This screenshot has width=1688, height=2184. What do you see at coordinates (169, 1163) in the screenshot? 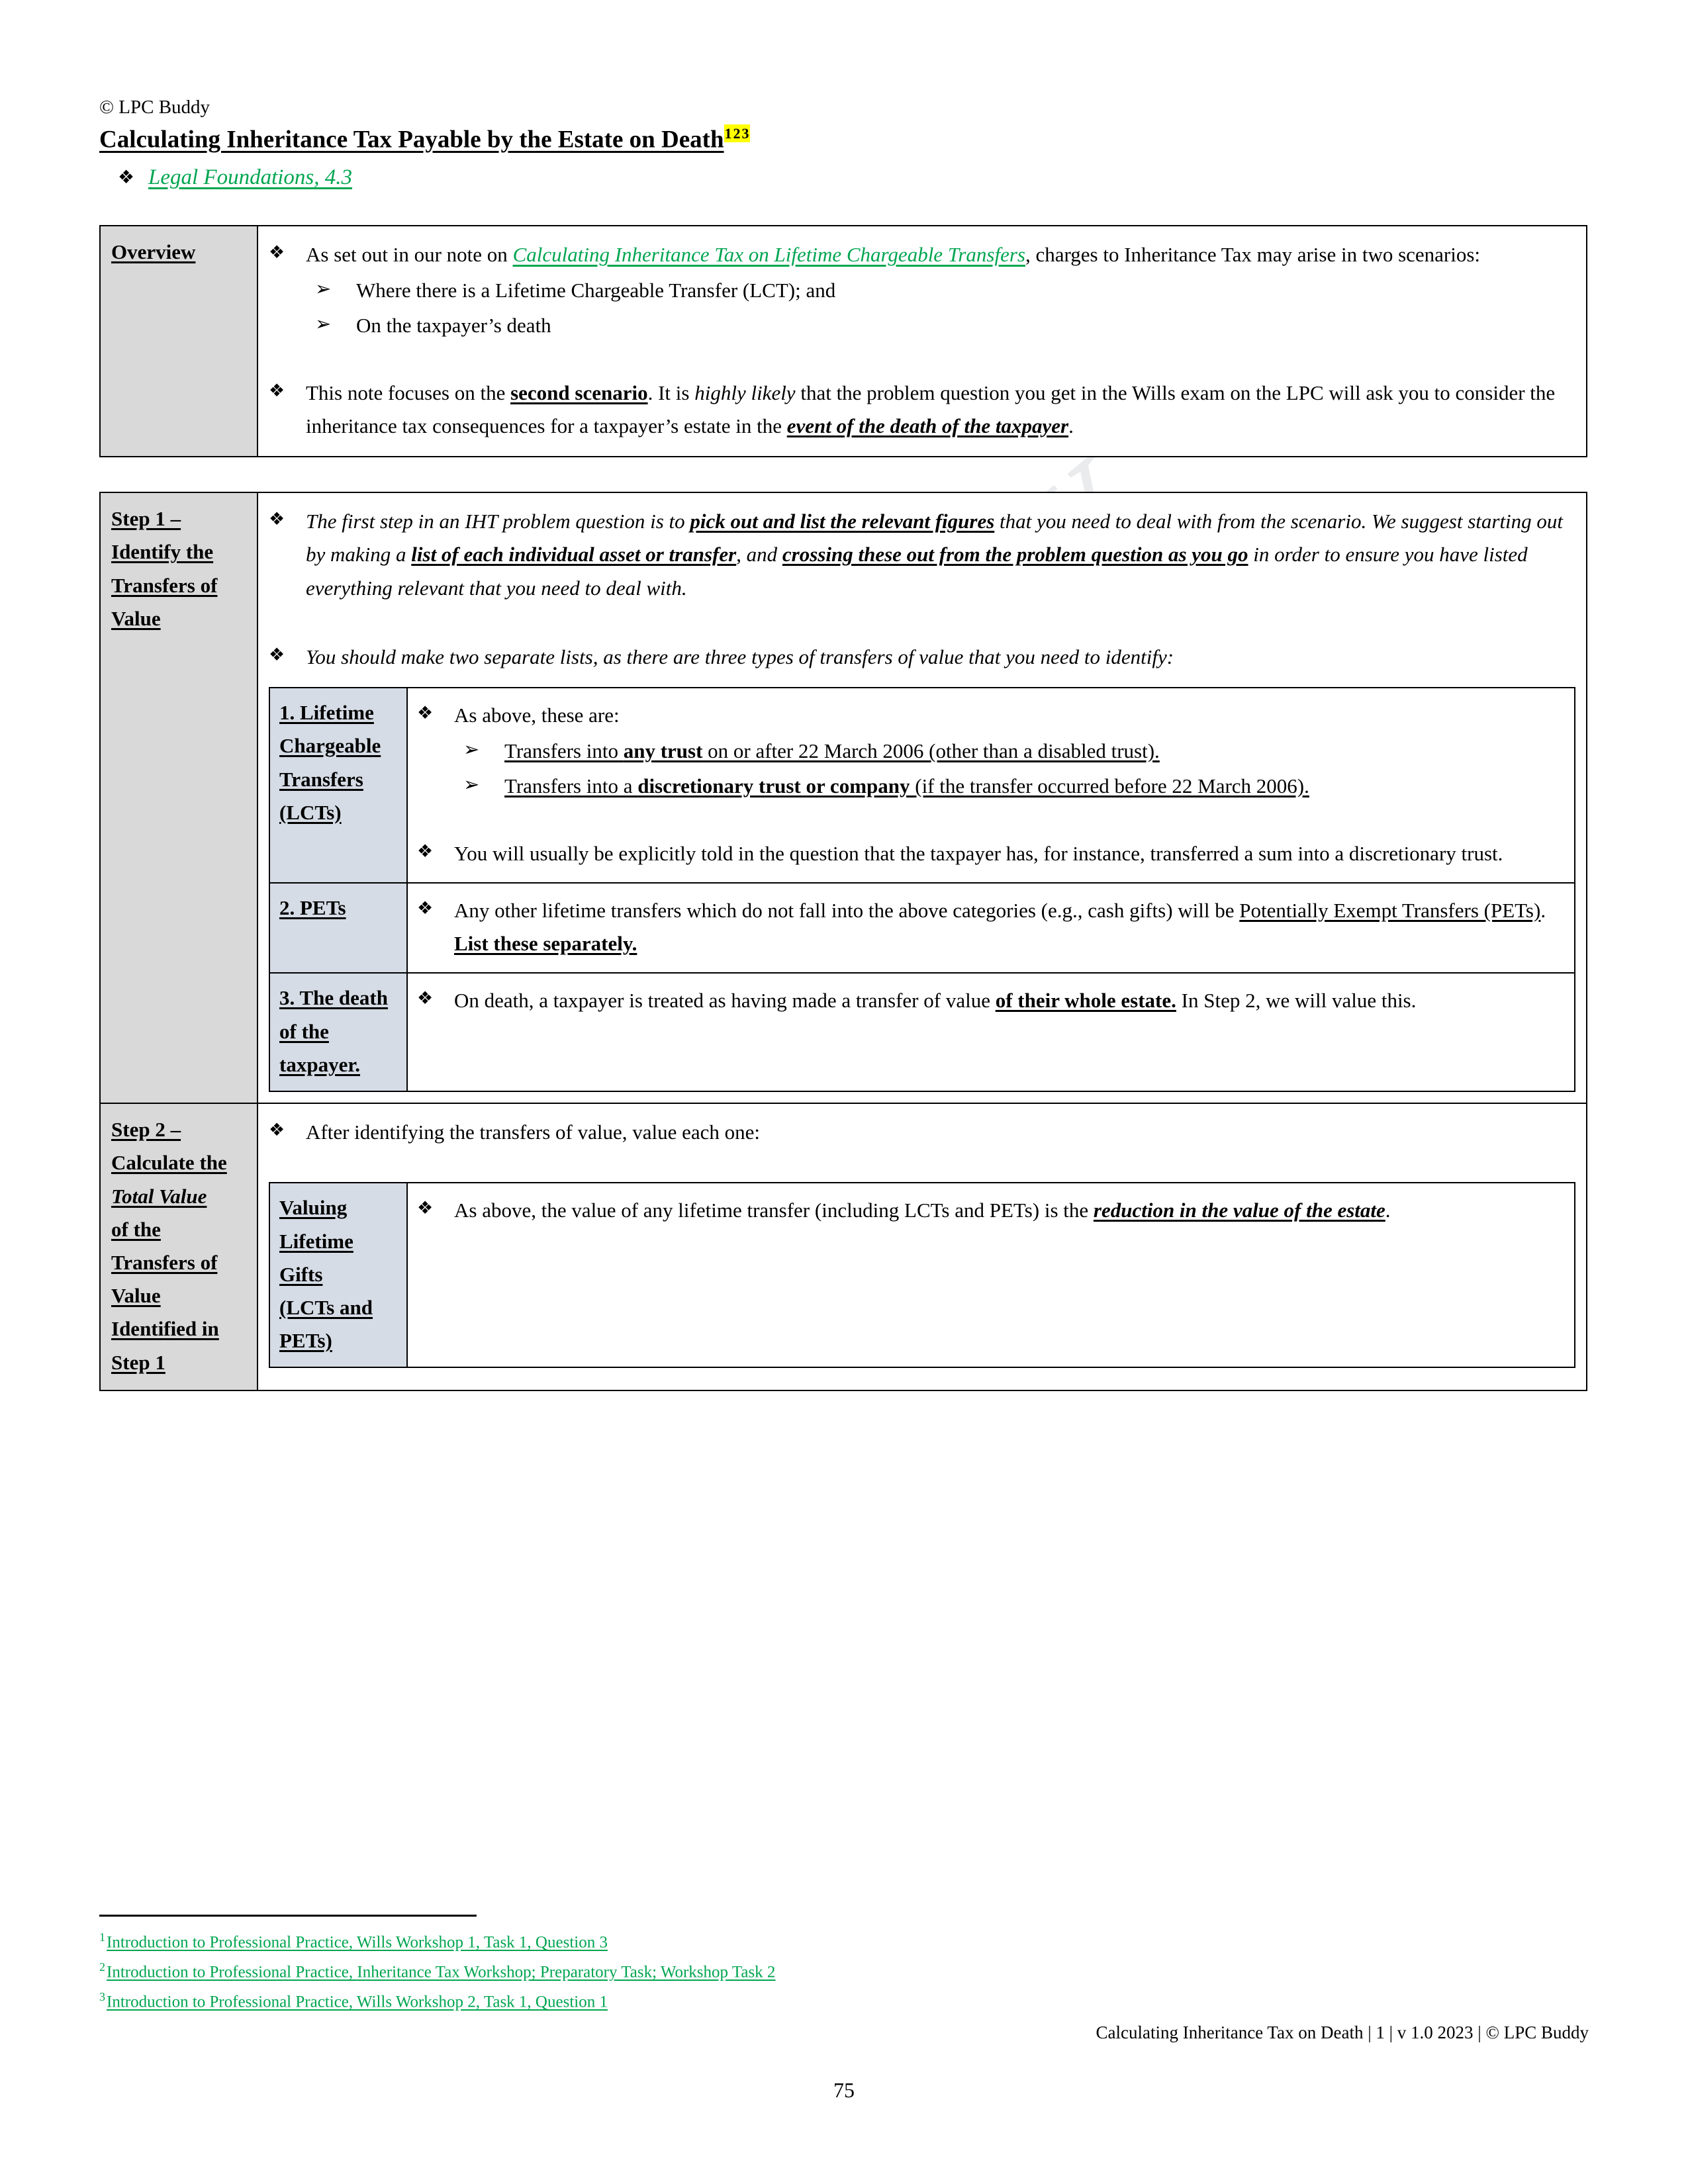
I see `step2-label-line-1: Calculate the` at bounding box center [169, 1163].